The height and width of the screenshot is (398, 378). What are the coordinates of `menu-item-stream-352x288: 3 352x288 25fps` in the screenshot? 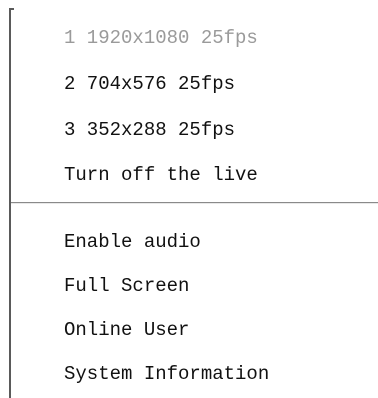 It's located at (149, 130).